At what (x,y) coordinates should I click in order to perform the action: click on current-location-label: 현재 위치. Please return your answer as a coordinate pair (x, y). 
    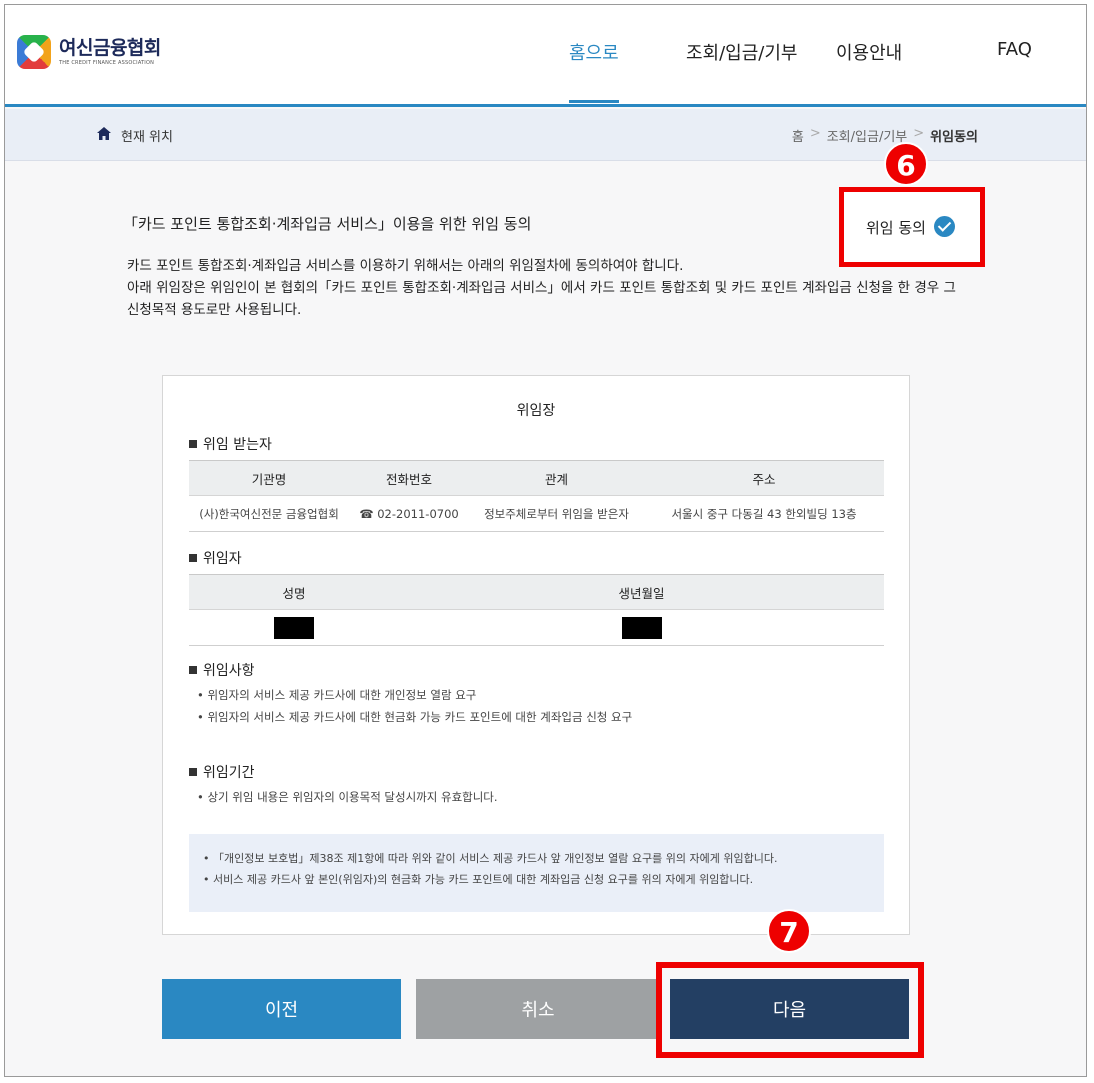
    Looking at the image, I should click on (147, 137).